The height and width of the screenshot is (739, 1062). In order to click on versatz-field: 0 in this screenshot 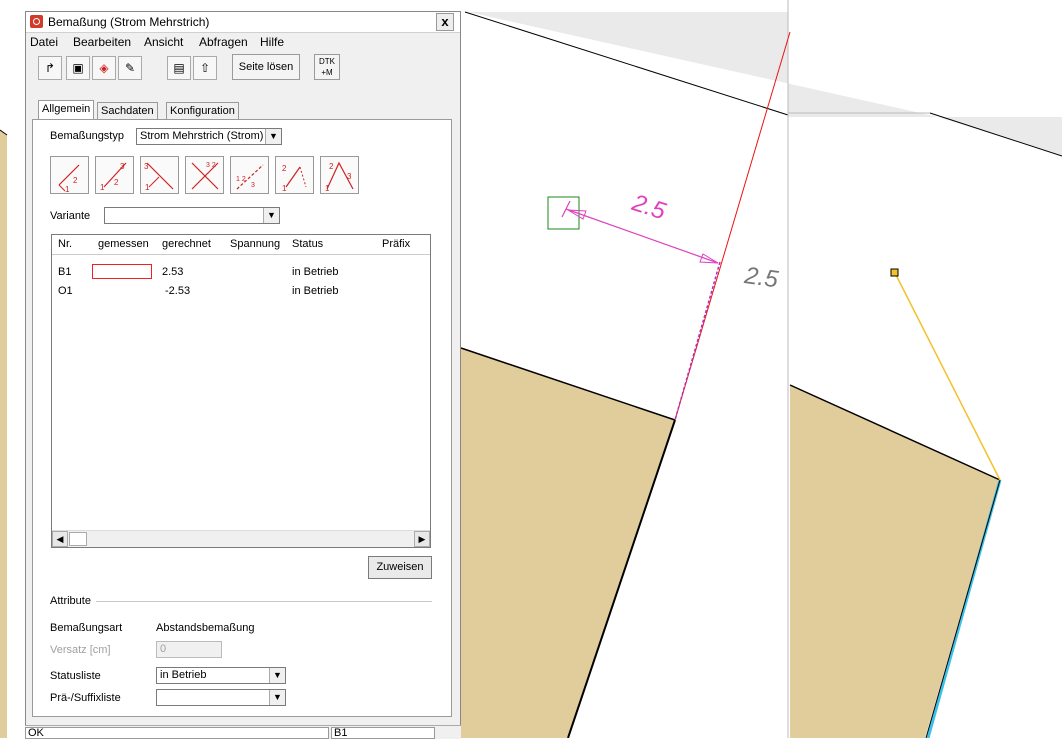, I will do `click(189, 649)`.